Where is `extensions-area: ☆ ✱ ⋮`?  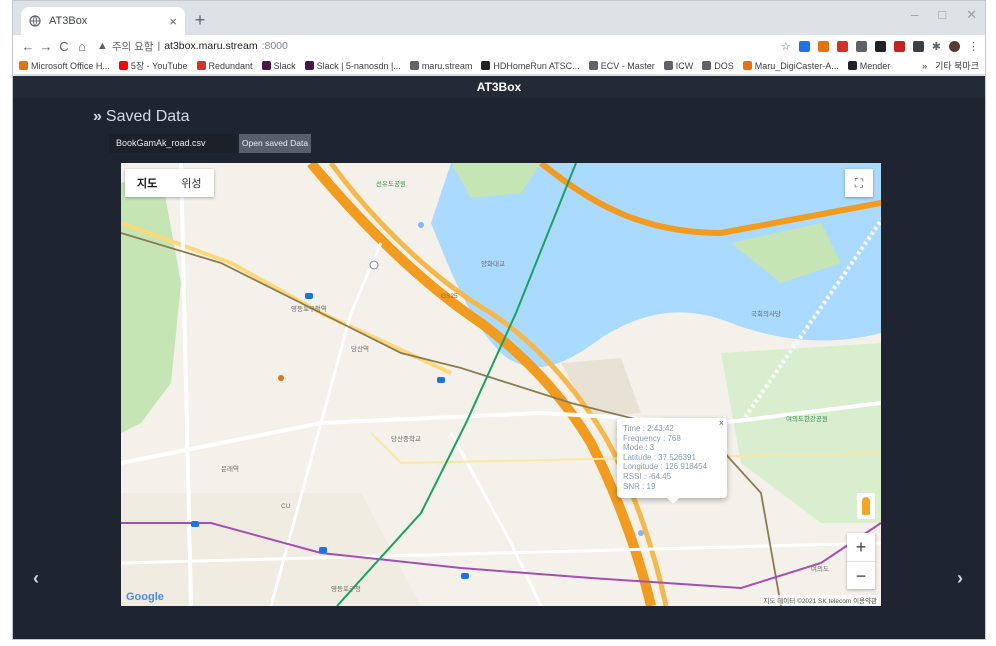
extensions-area: ☆ ✱ ⋮ is located at coordinates (880, 46).